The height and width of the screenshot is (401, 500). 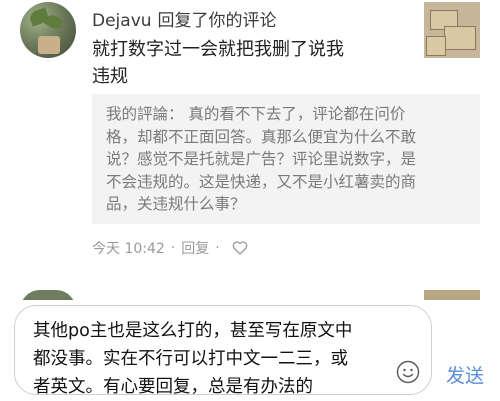 What do you see at coordinates (240, 248) in the screenshot?
I see `heart-outline-icon` at bounding box center [240, 248].